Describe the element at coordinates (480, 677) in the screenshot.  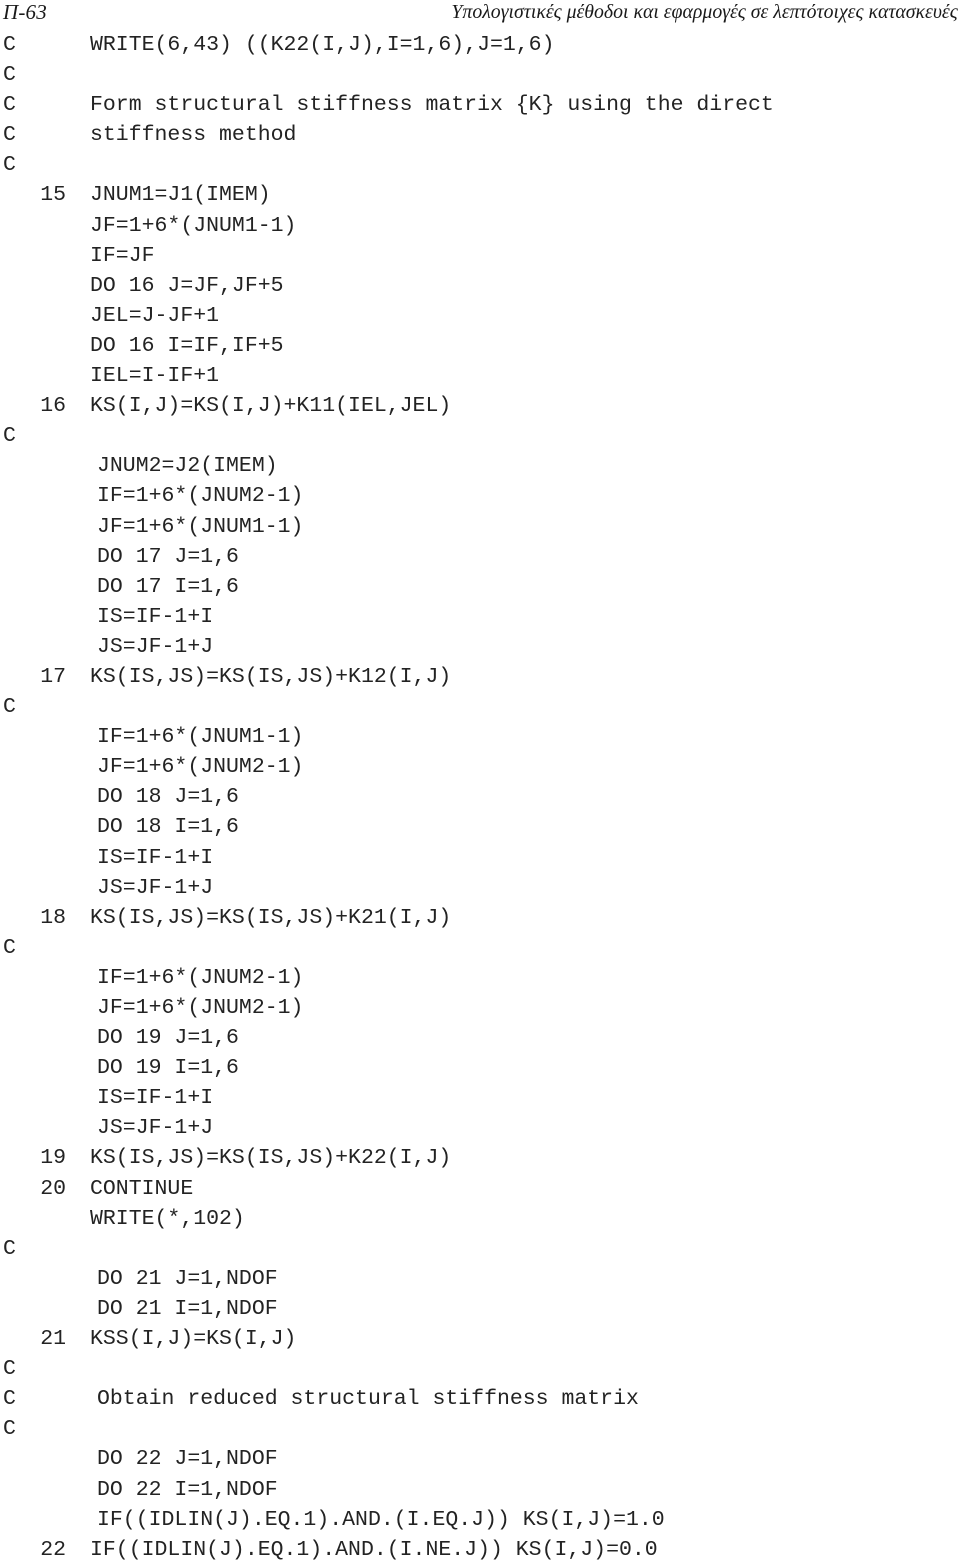
I see `code-line: 17 KS(IS,JS)=KS(IS,JS)+K12(I,J)` at that location.